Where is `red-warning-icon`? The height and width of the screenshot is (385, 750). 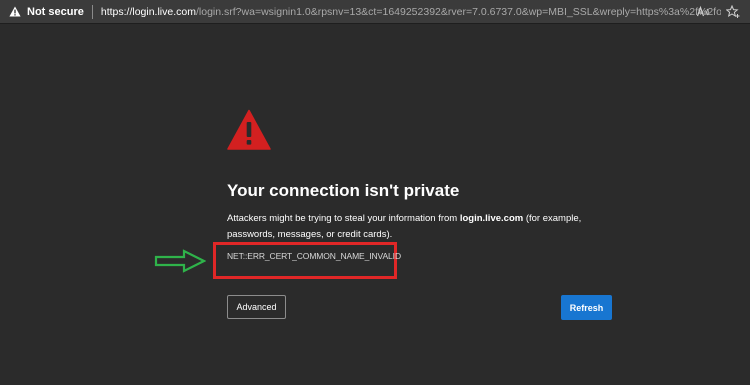
red-warning-icon is located at coordinates (249, 129).